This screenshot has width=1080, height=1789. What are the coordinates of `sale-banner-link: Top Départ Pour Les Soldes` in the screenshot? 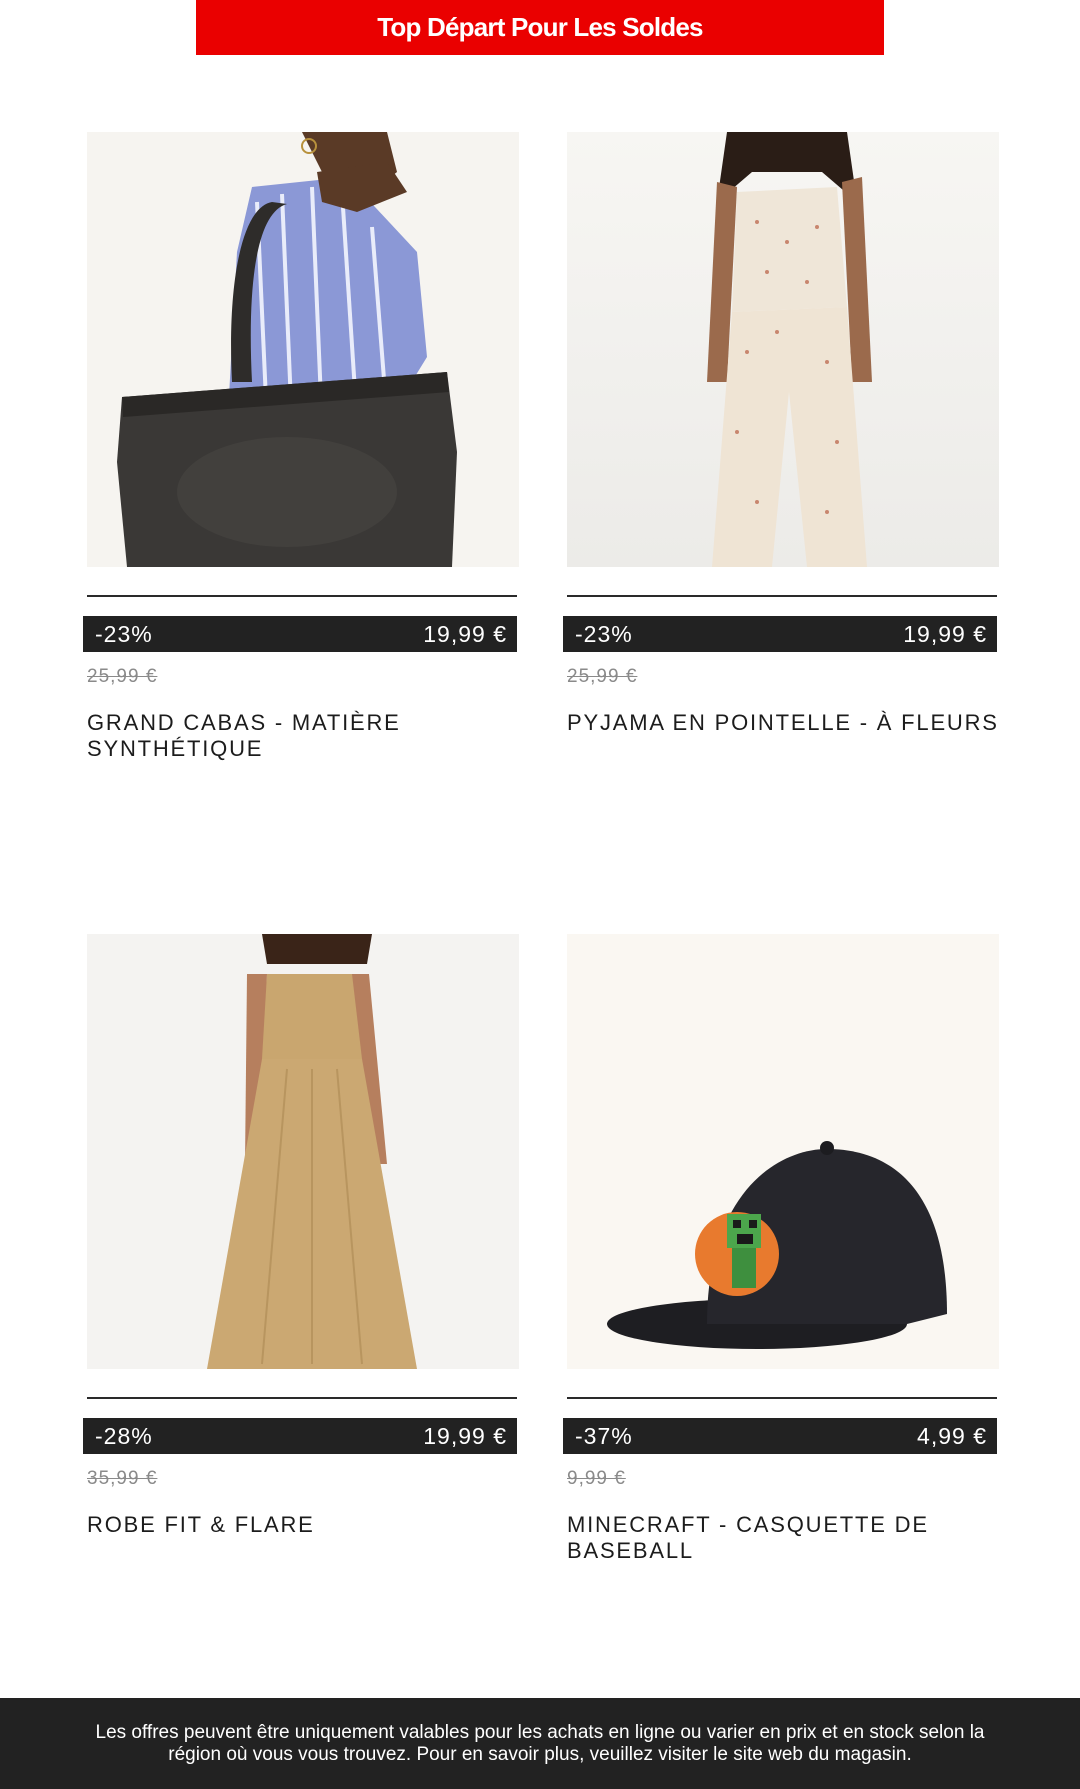 It's located at (540, 27).